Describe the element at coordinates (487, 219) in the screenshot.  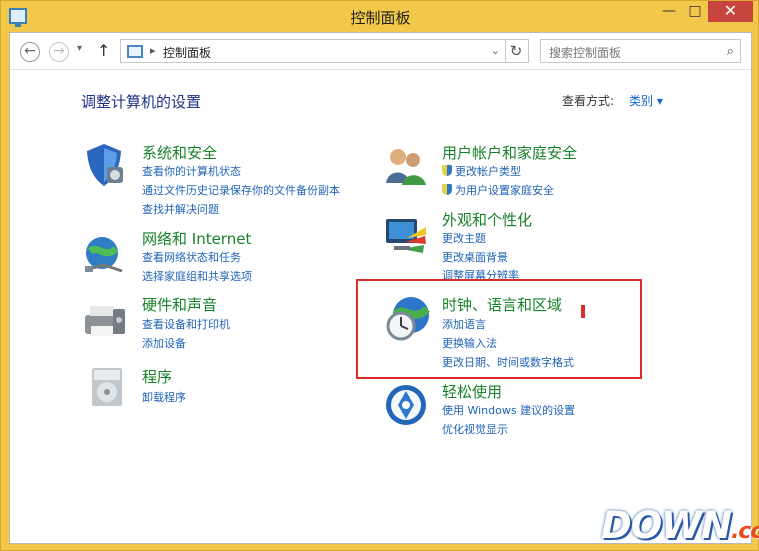
I see `appearance-title: 外观和个性化` at that location.